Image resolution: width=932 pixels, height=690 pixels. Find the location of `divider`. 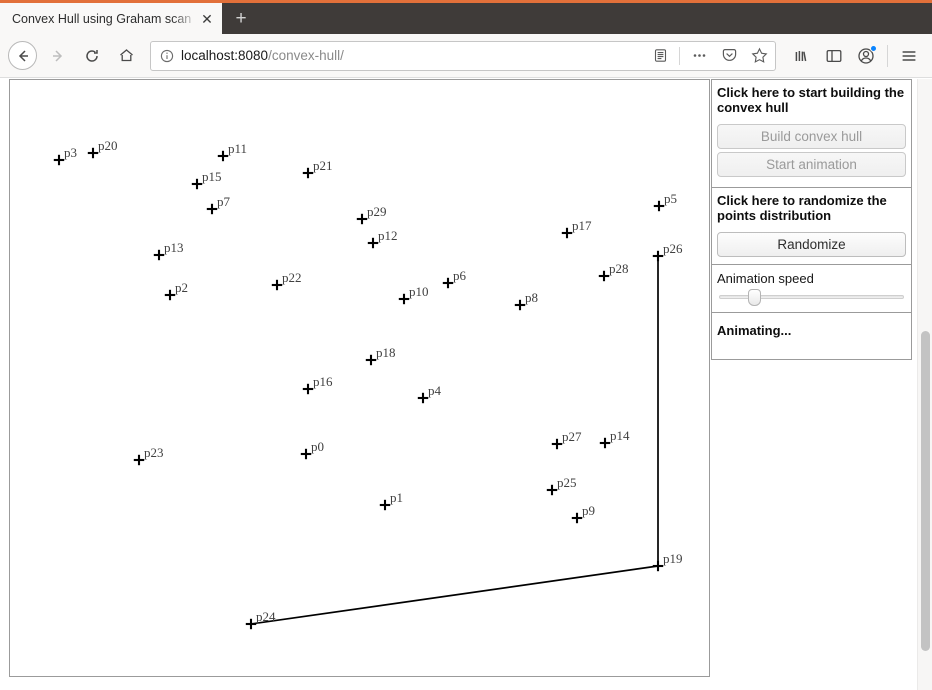

divider is located at coordinates (679, 55).